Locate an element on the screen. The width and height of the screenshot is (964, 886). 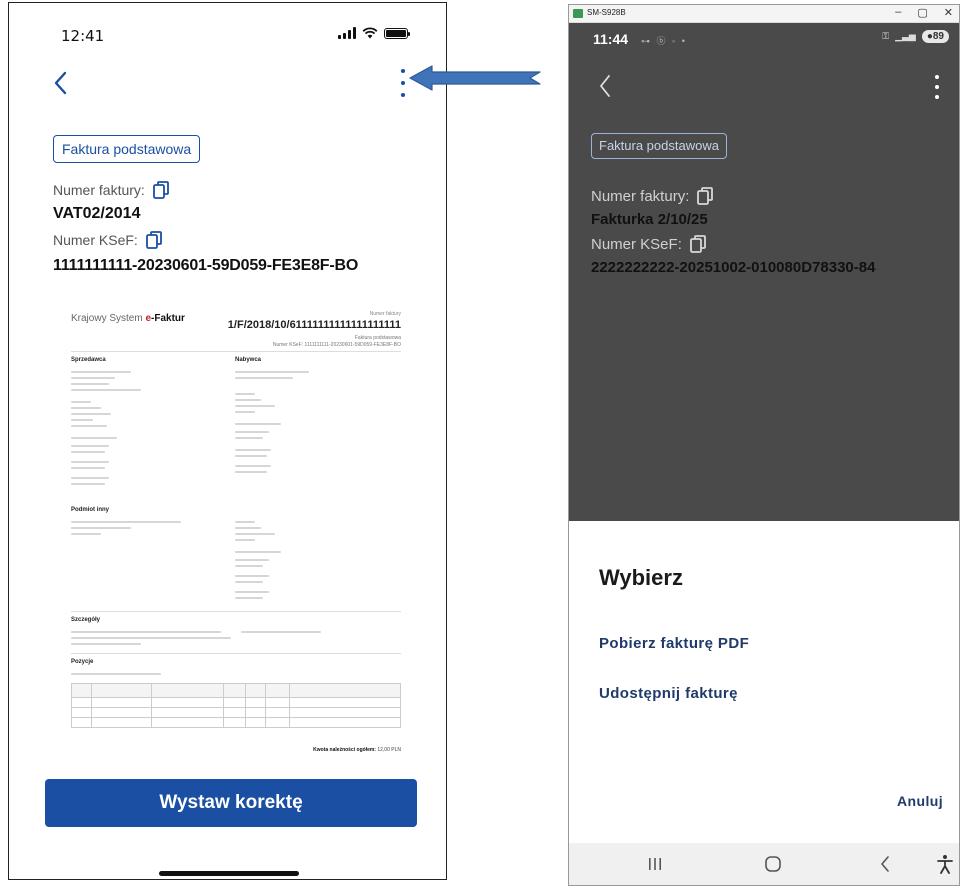
ksef-number-value: 2222222222-20251002-010080D78330-84 is located at coordinates (733, 267).